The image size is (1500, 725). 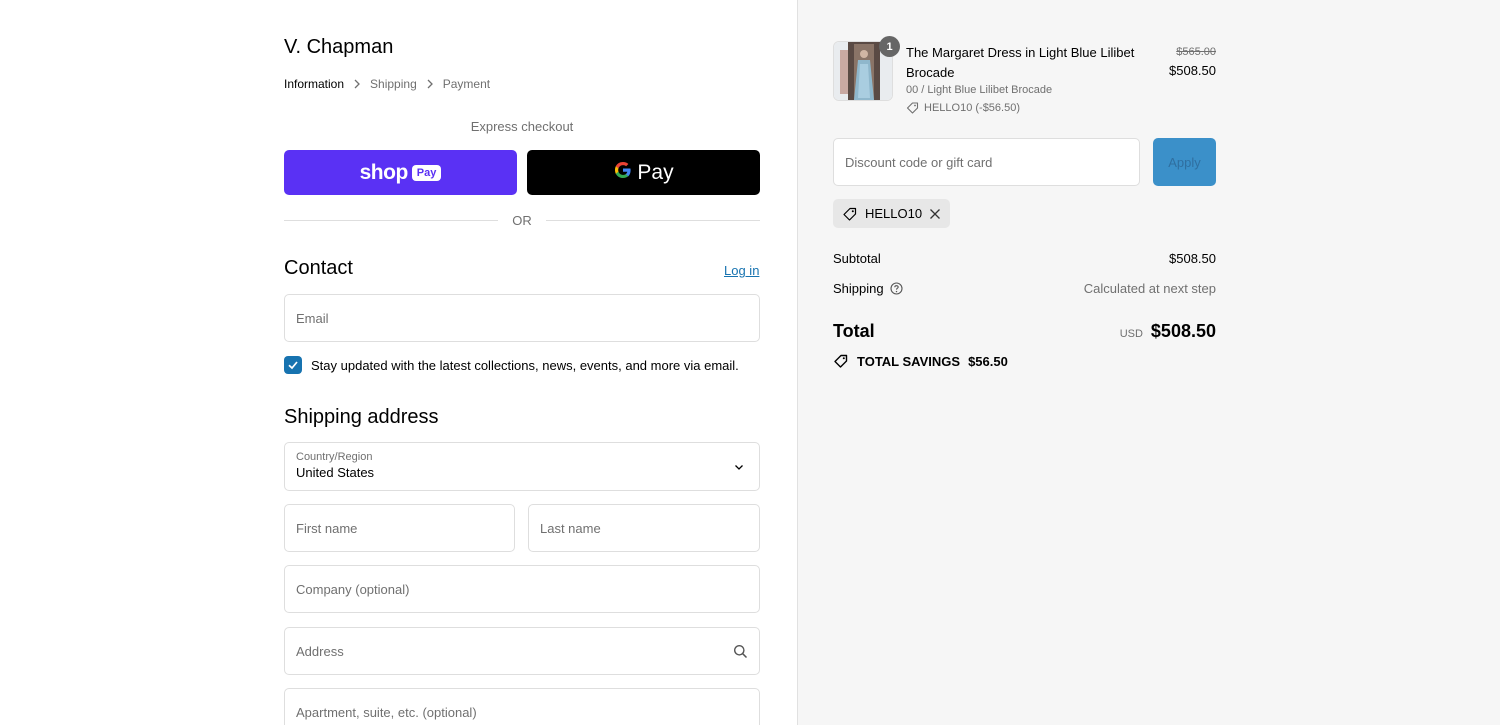 What do you see at coordinates (1183, 331) in the screenshot?
I see `total-amount: $508.50` at bounding box center [1183, 331].